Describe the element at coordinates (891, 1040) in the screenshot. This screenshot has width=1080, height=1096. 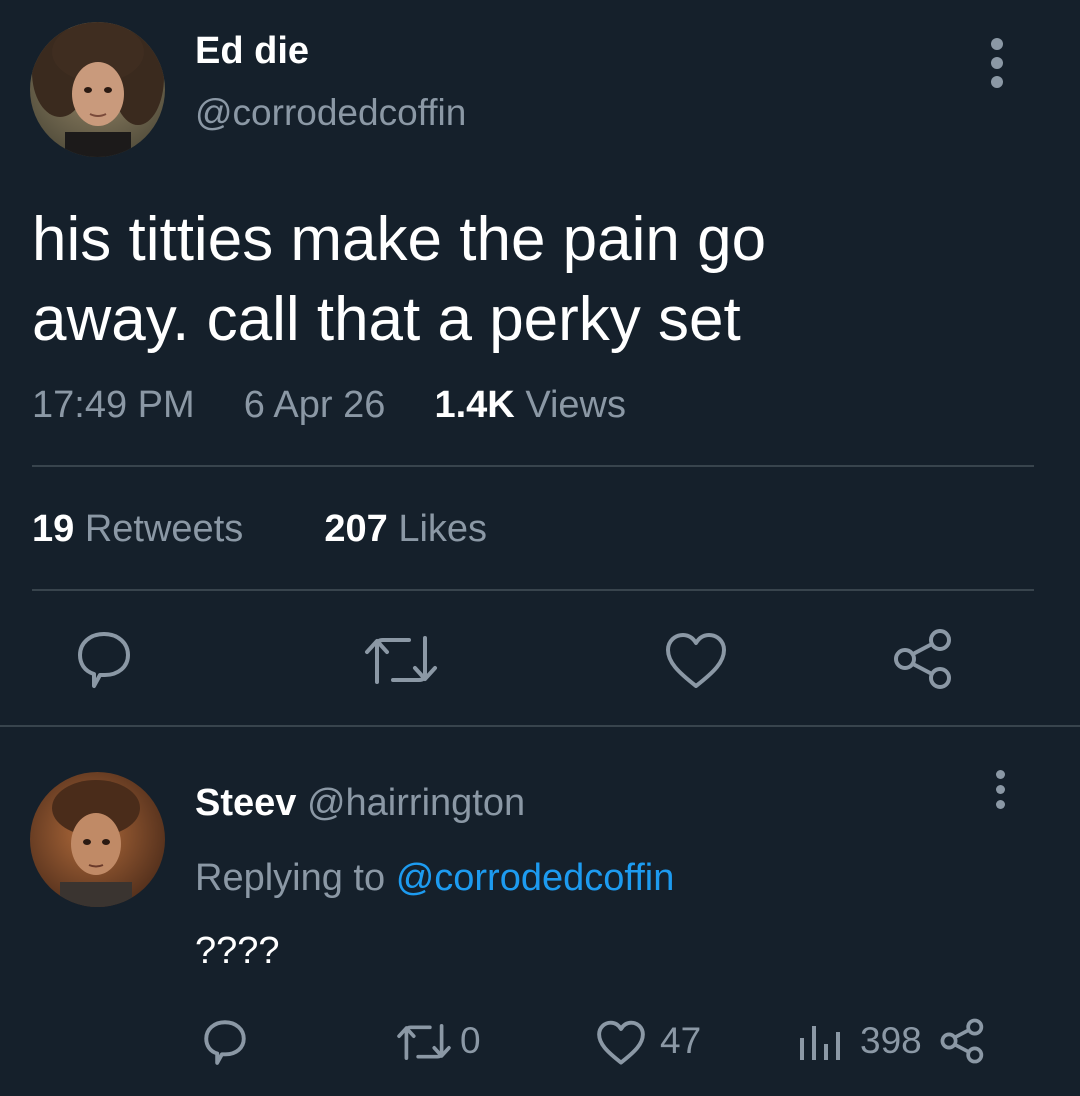
I see `reply-view-count: 398` at that location.